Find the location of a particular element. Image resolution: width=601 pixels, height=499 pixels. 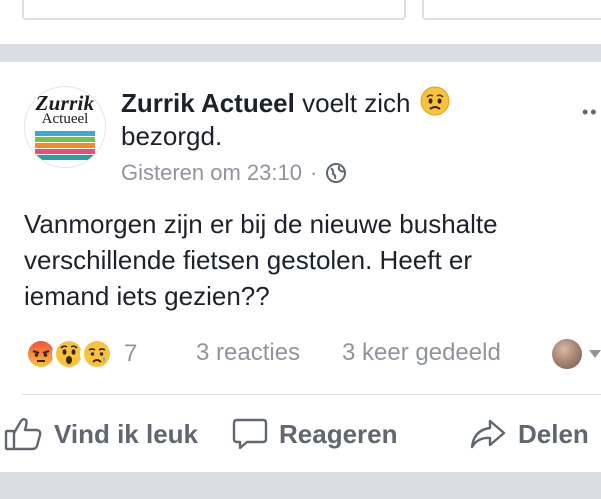

previous-card-right is located at coordinates (511, 10).